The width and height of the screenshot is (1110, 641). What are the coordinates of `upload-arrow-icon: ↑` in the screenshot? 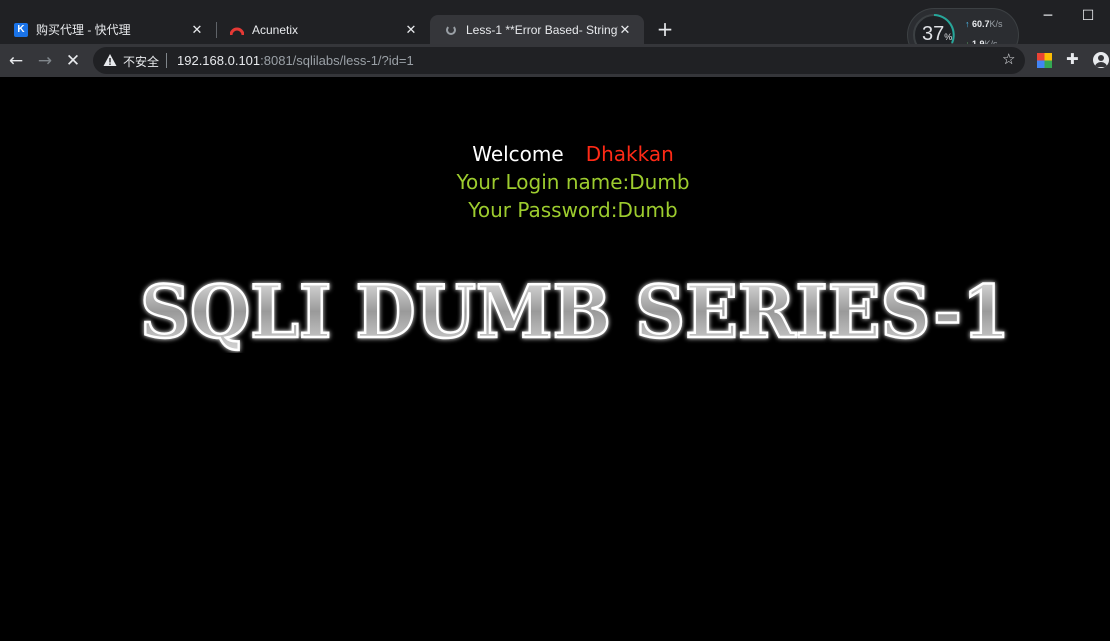 It's located at (967, 24).